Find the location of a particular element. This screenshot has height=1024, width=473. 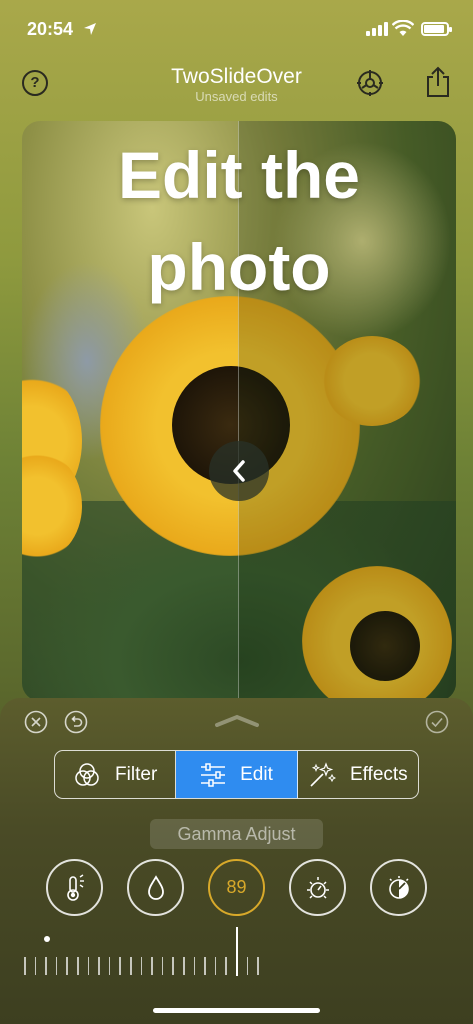

sliders-icon is located at coordinates (213, 774).